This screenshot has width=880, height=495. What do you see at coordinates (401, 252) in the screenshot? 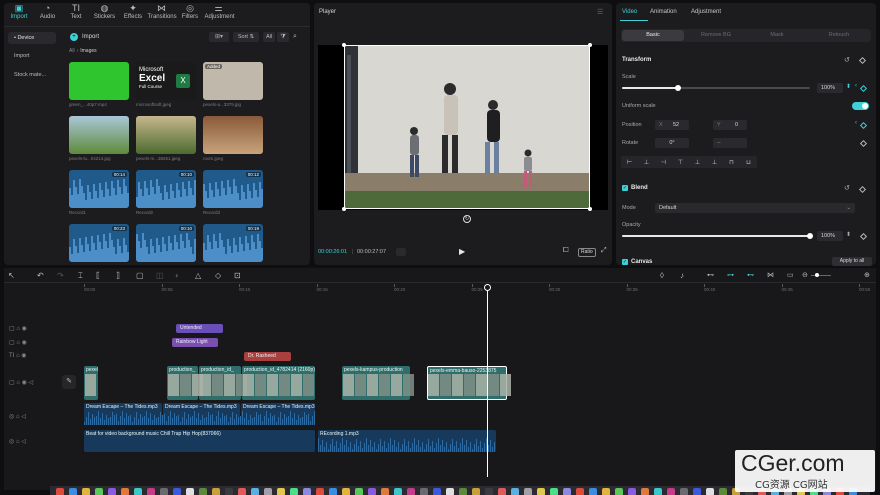
I see `frame-step-icon` at bounding box center [401, 252].